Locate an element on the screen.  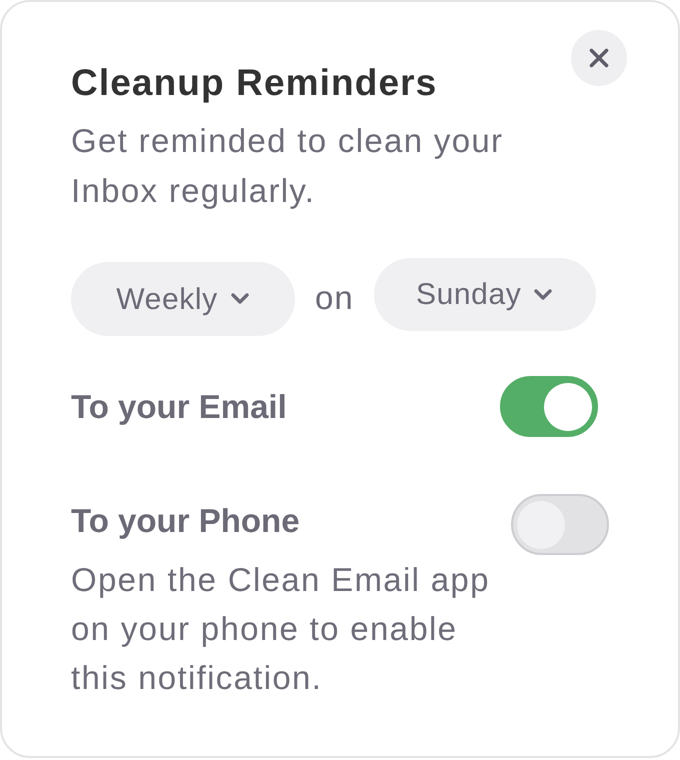
close-icon is located at coordinates (599, 58).